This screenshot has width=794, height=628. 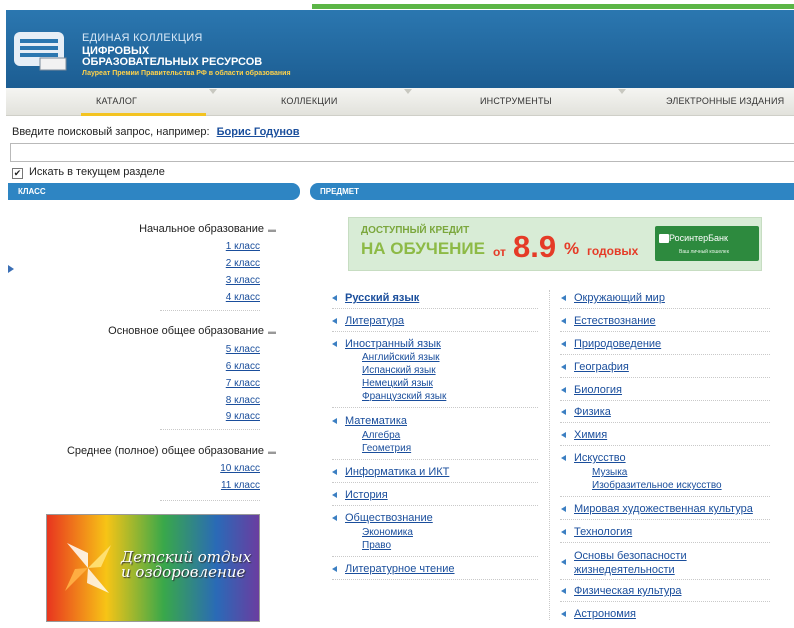 What do you see at coordinates (236, 366) in the screenshot?
I see `class-link: 6 класс` at bounding box center [236, 366].